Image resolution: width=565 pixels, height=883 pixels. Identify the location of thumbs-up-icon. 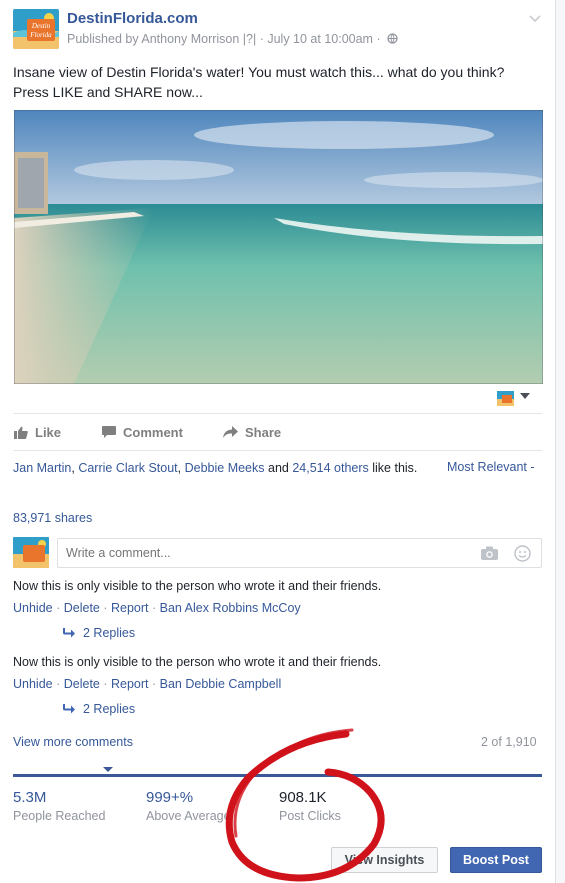
(21, 432).